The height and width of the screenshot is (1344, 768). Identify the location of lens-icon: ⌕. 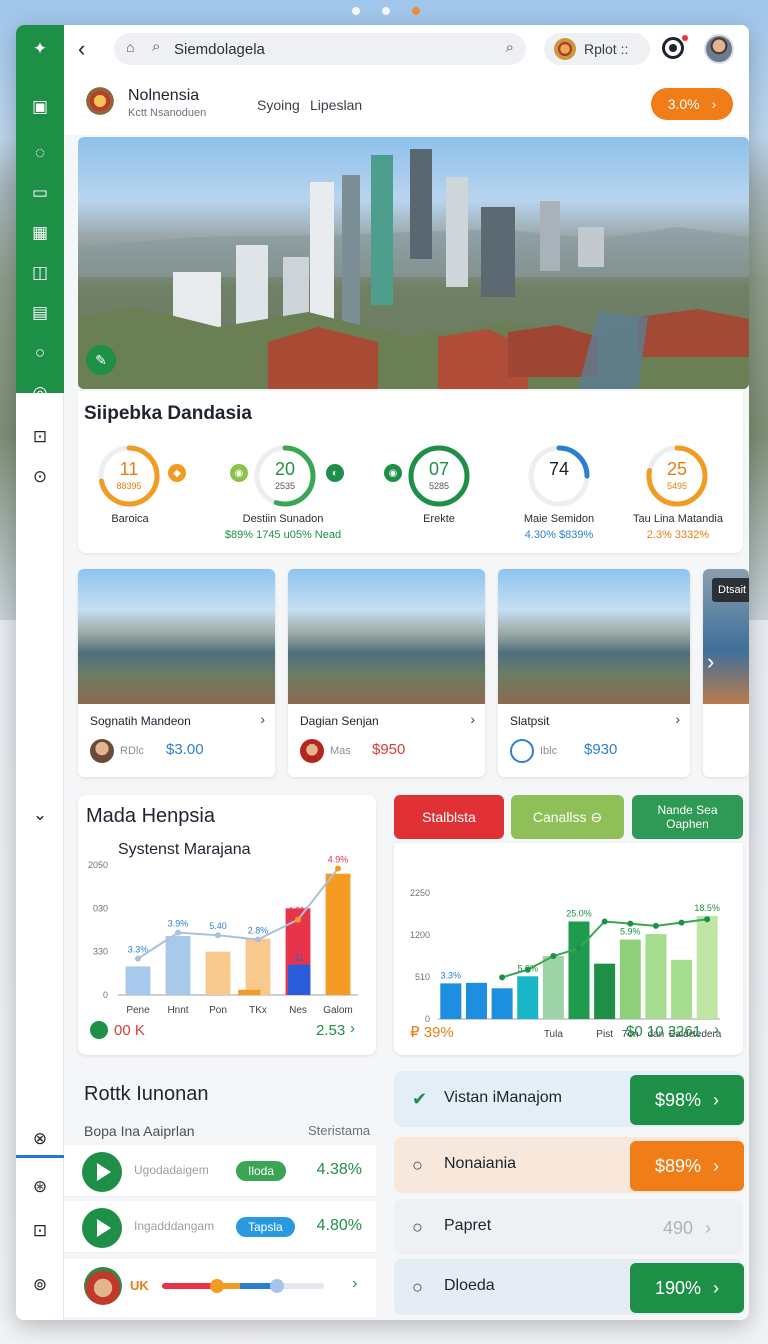
(510, 47).